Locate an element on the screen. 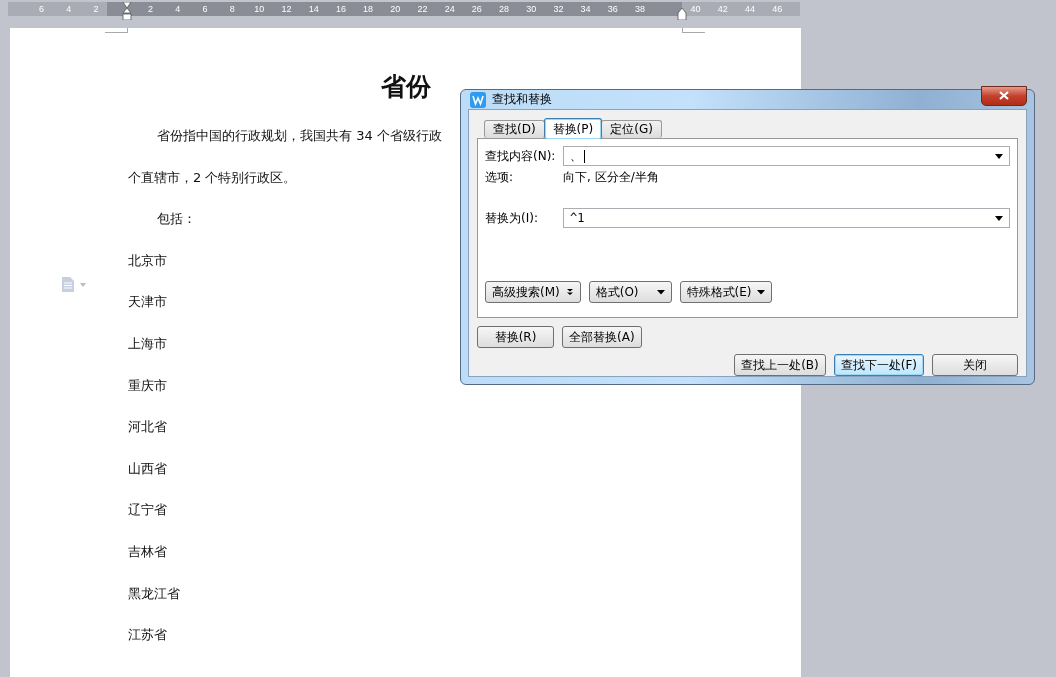  tab: 定位(G) is located at coordinates (631, 129).